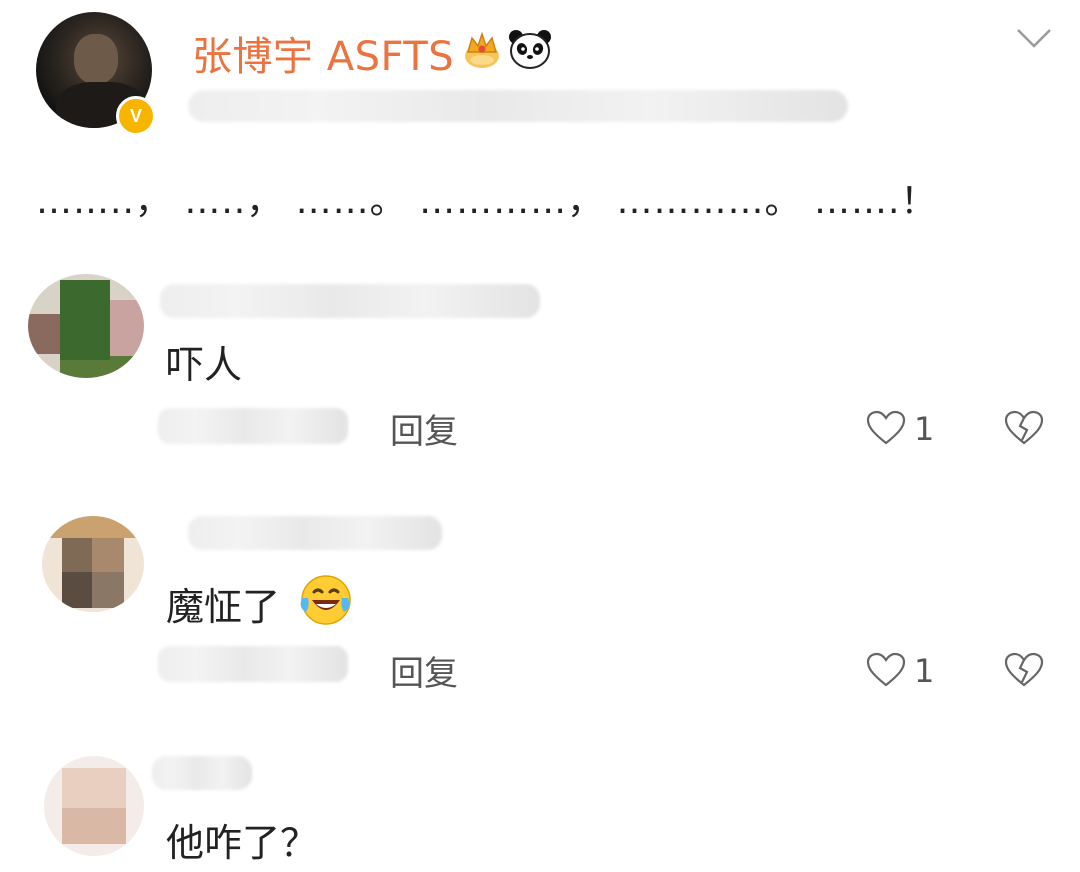 This screenshot has width=1080, height=872. What do you see at coordinates (242, 843) in the screenshot?
I see `comment-text: 他咋了？` at bounding box center [242, 843].